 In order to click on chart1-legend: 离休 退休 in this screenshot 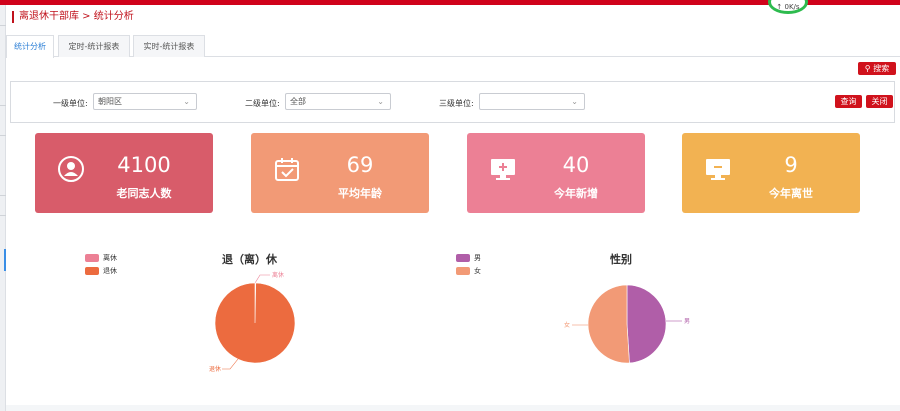, I will do `click(101, 264)`.